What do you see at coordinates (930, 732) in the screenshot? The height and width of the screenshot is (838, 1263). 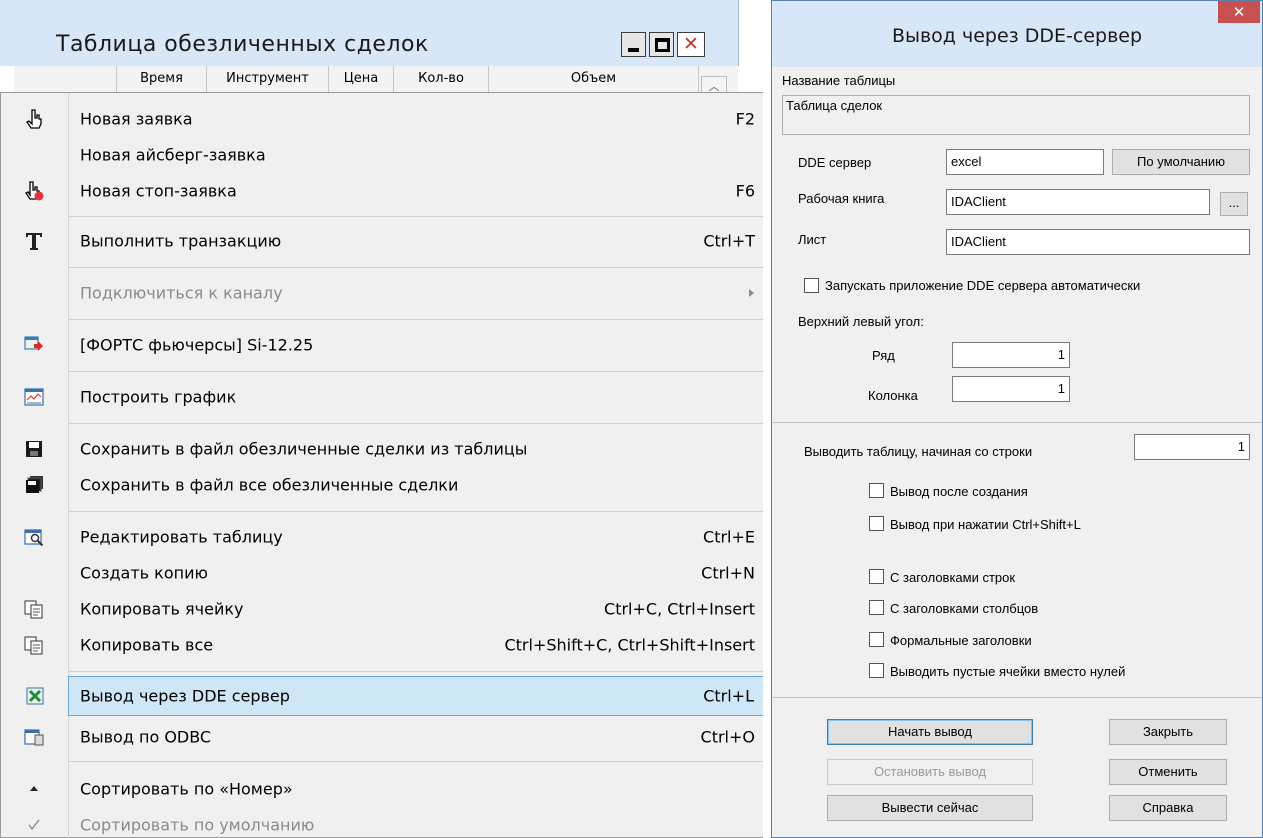 I see `start-output-button: Начать вывод` at bounding box center [930, 732].